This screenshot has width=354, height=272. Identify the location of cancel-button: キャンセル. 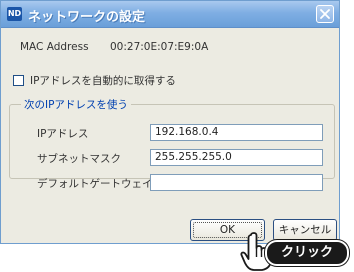
(305, 230).